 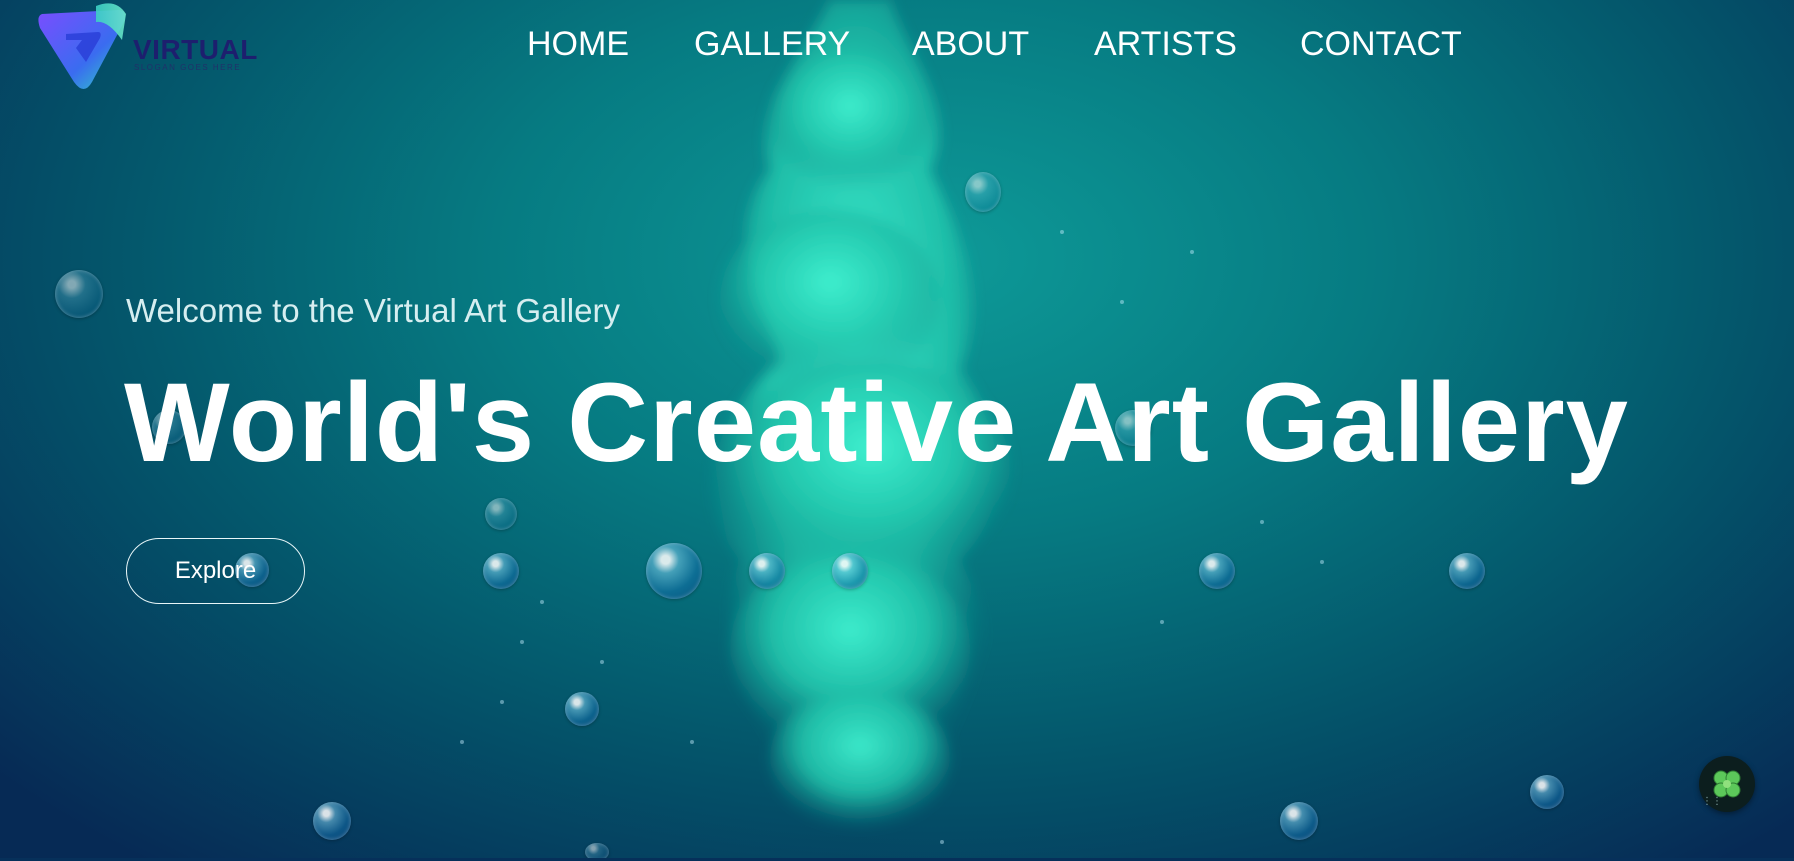 What do you see at coordinates (876, 422) in the screenshot?
I see `hero-headline: World's Creative Art Gallery` at bounding box center [876, 422].